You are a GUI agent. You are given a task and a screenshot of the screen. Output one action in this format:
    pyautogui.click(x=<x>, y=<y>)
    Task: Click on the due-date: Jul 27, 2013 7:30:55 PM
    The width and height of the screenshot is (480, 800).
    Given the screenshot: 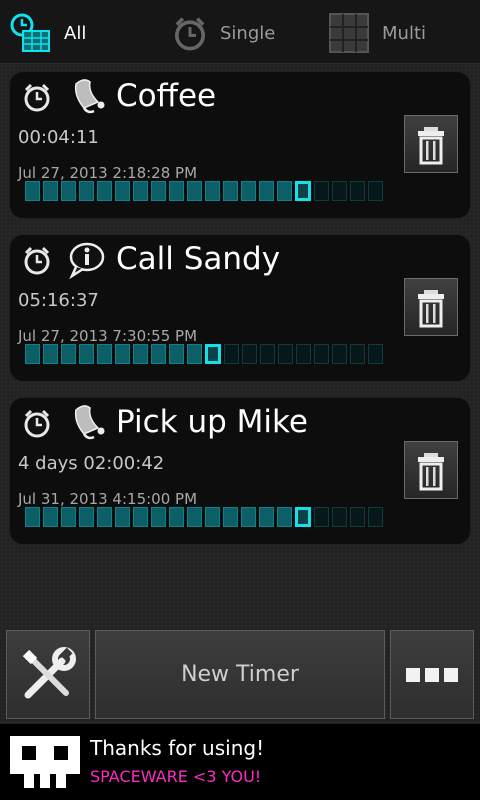 What is the action you would take?
    pyautogui.click(x=108, y=336)
    